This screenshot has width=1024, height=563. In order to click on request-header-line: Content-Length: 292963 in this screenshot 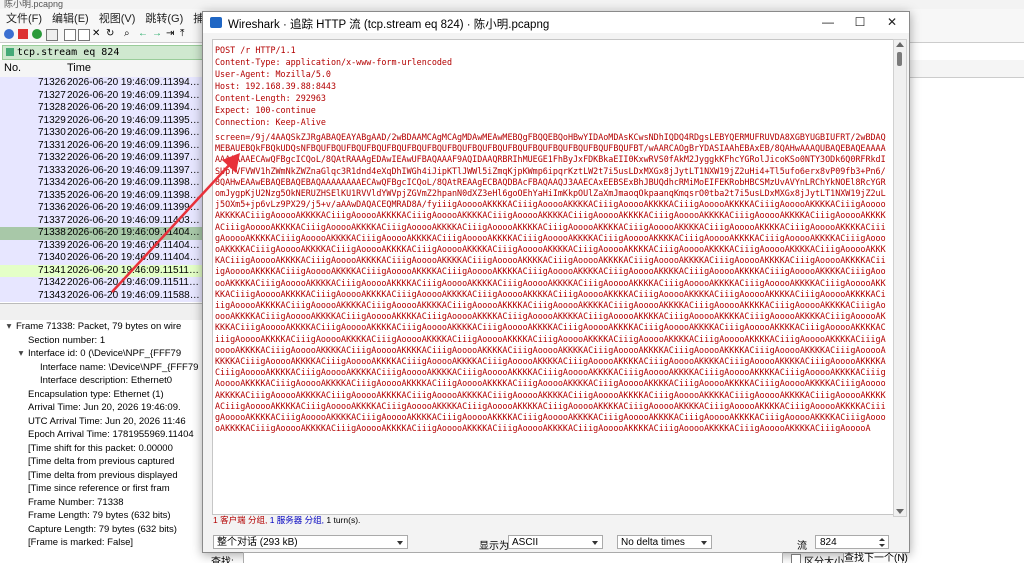, I will do `click(270, 98)`.